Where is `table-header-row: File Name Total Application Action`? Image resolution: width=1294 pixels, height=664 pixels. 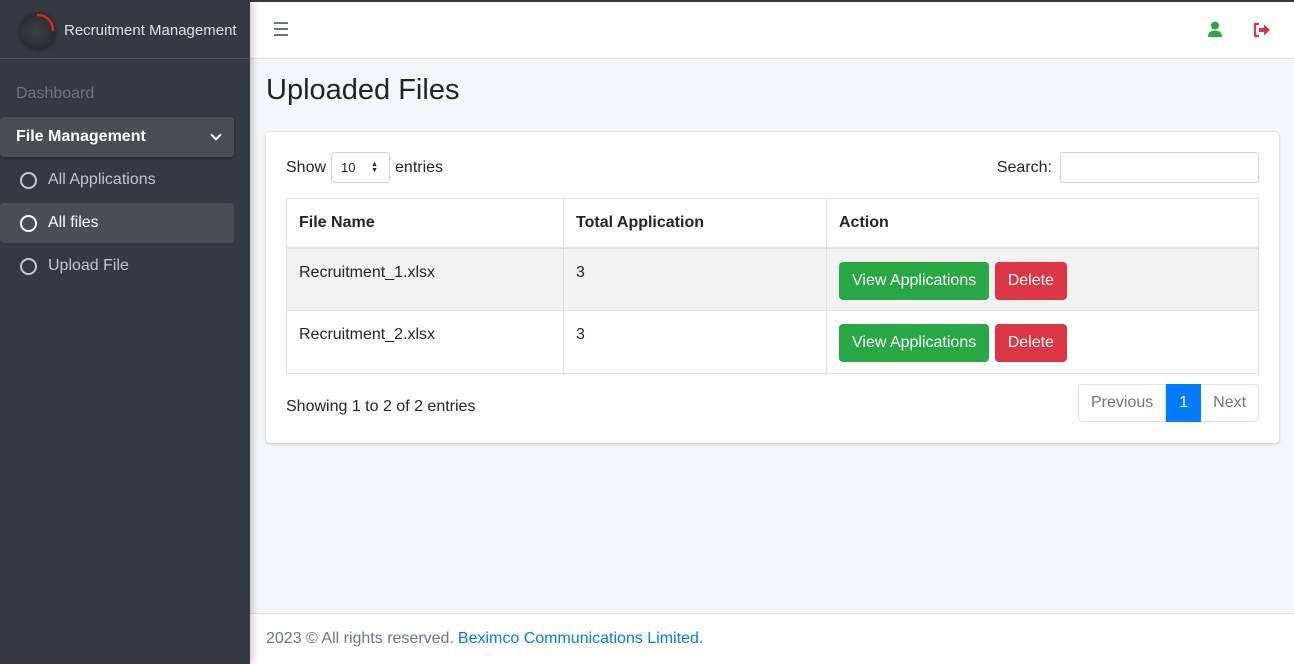
table-header-row: File Name Total Application Action is located at coordinates (772, 223).